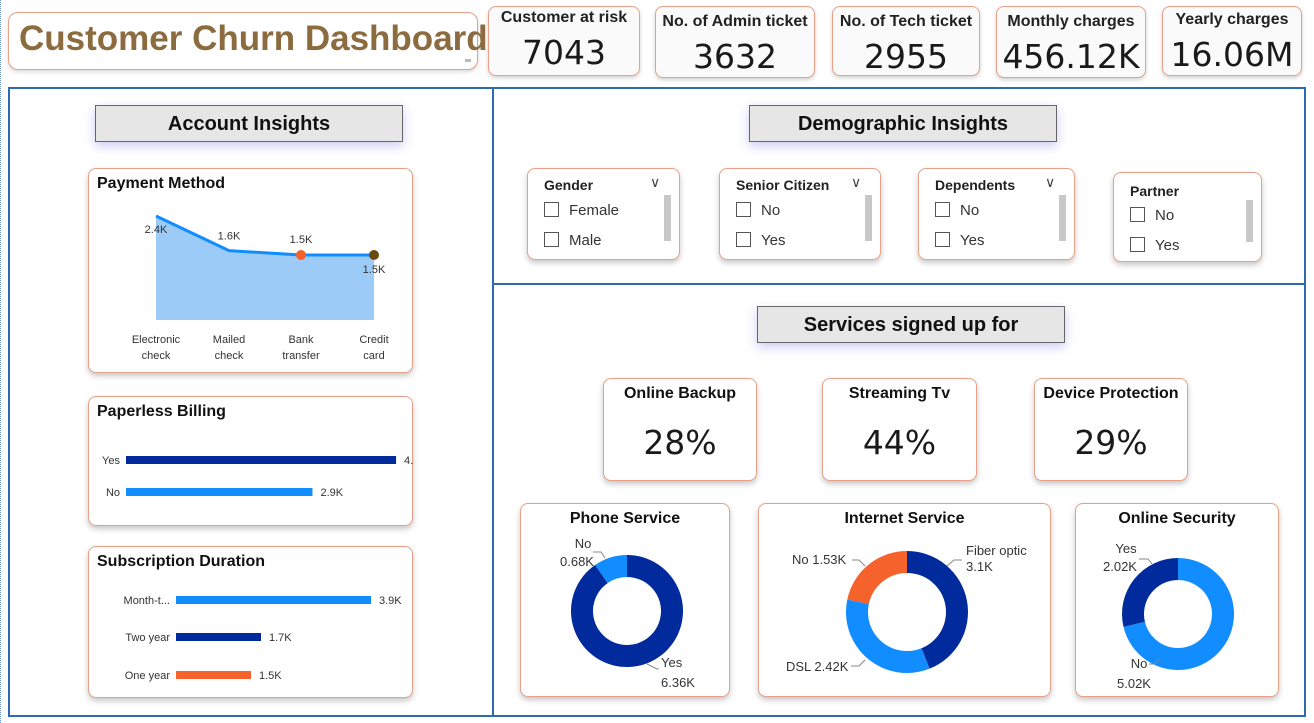 The image size is (1314, 723). I want to click on data-label: Fiber optic, so click(996, 550).